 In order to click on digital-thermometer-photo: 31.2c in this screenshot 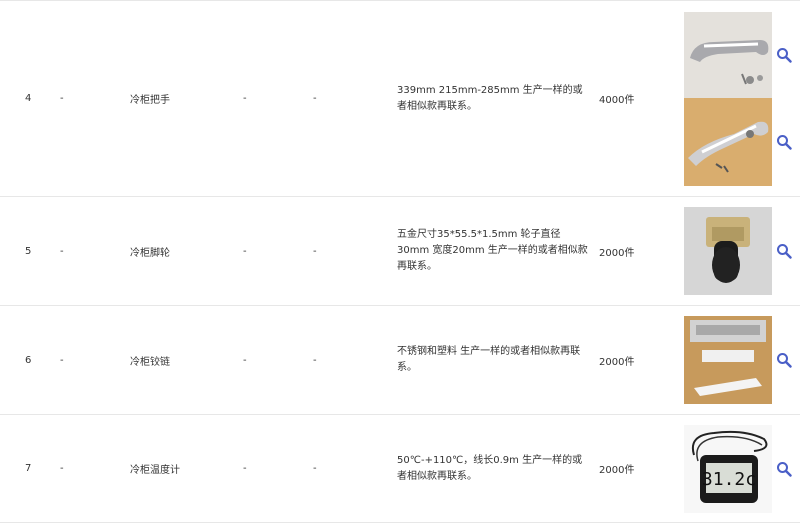, I will do `click(728, 468)`.